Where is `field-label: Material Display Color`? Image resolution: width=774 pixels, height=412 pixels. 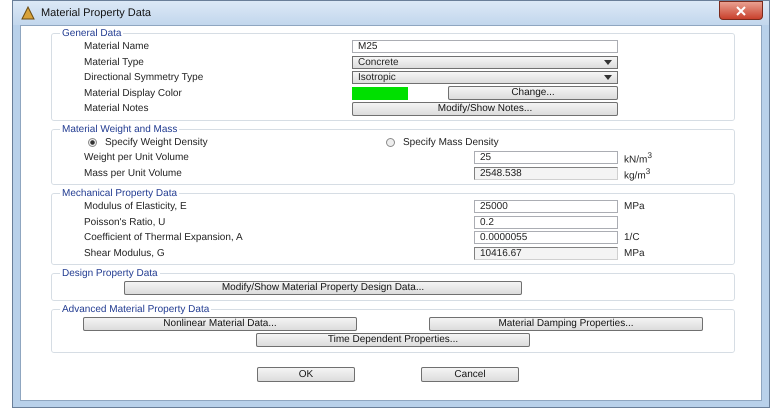 field-label: Material Display Color is located at coordinates (133, 93).